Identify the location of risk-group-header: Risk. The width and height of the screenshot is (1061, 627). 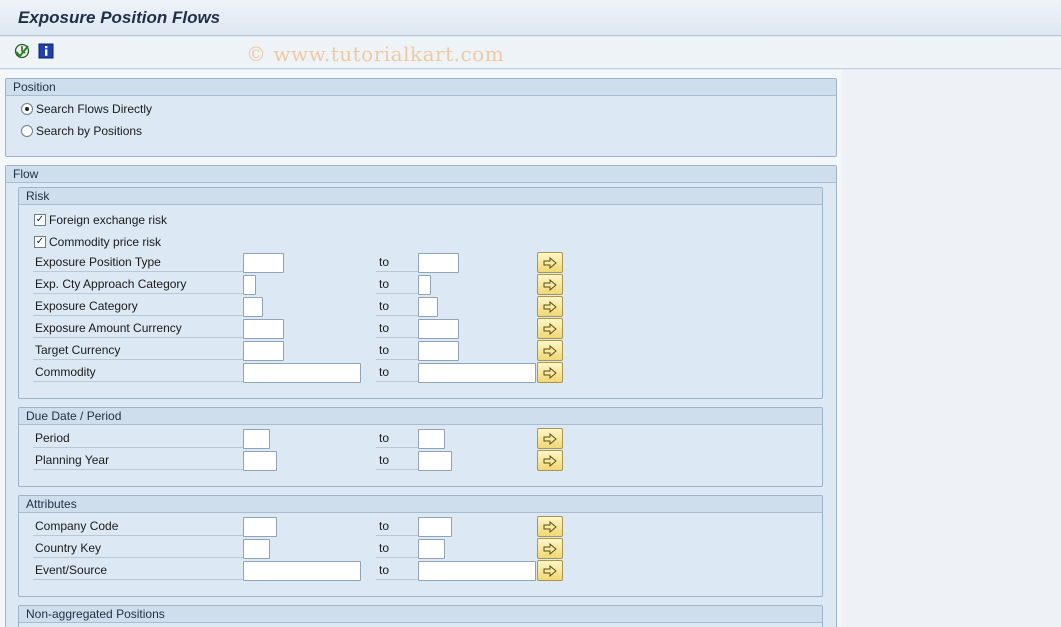
(420, 196).